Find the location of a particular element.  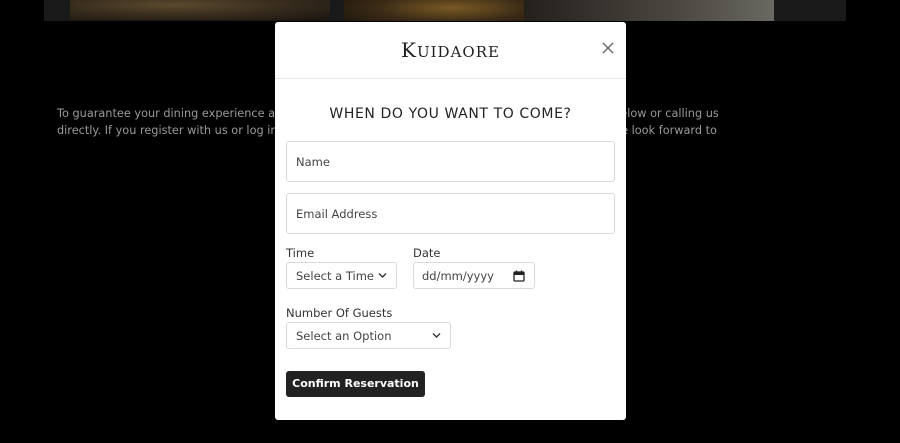

date-input-value: dd/mm/yyyy is located at coordinates (458, 276).